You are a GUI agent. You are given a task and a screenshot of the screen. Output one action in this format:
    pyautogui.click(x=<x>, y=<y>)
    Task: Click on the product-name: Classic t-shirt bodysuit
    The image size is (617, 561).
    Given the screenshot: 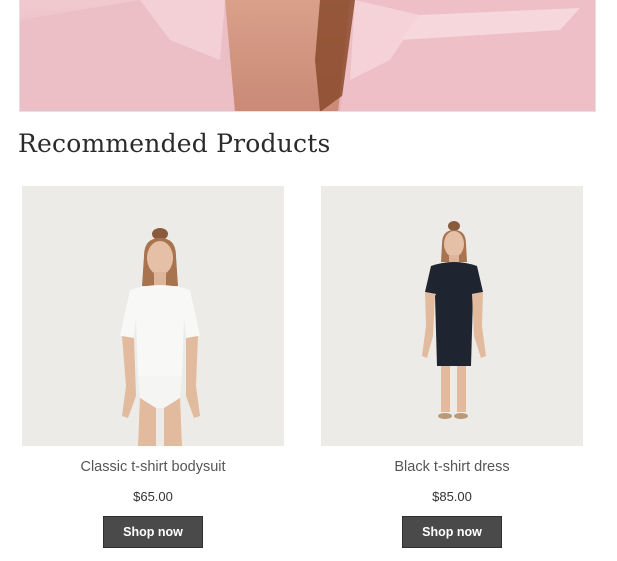 What is the action you would take?
    pyautogui.click(x=153, y=467)
    